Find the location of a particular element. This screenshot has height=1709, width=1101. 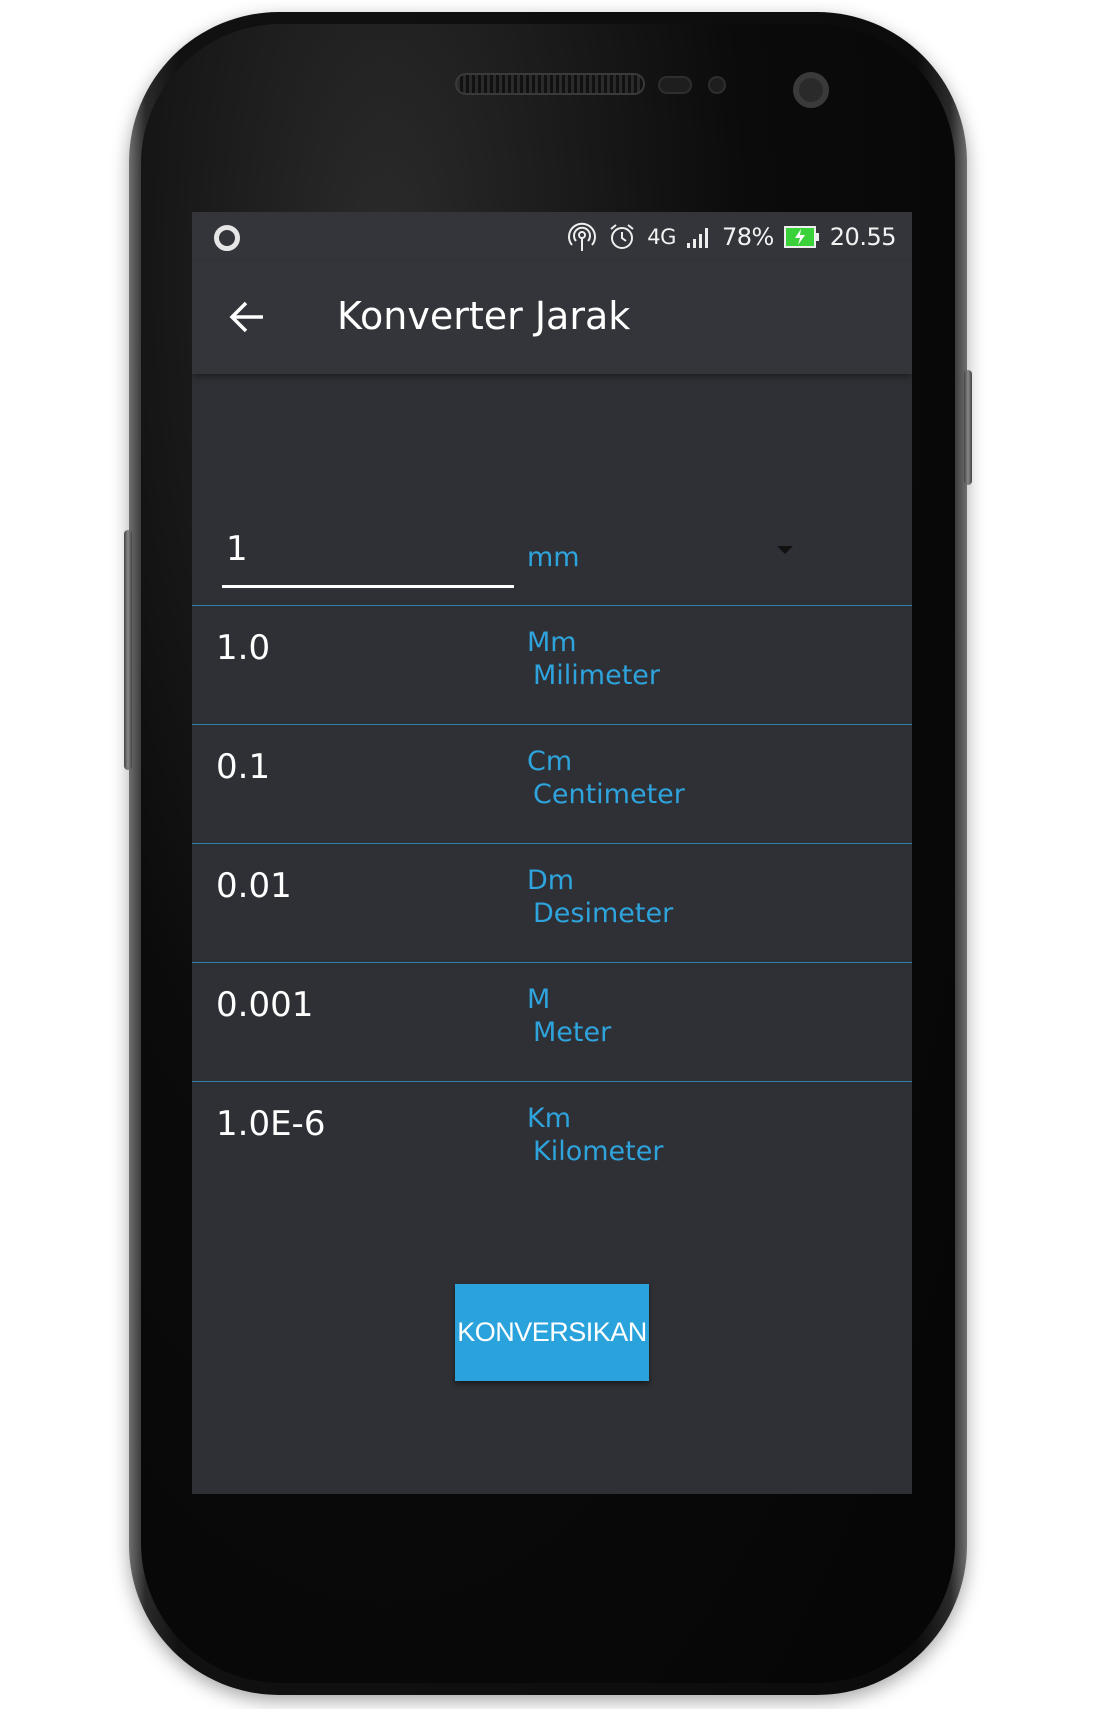

result-value: 0.01 is located at coordinates (254, 886).